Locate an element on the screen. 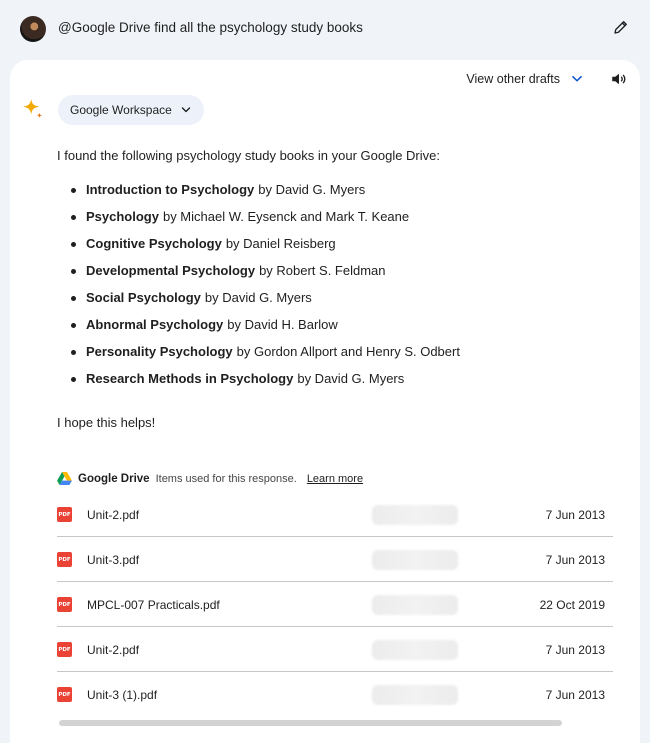 This screenshot has width=650, height=743. book-author: by Gordon Allport and Henry S. Odbert is located at coordinates (348, 351).